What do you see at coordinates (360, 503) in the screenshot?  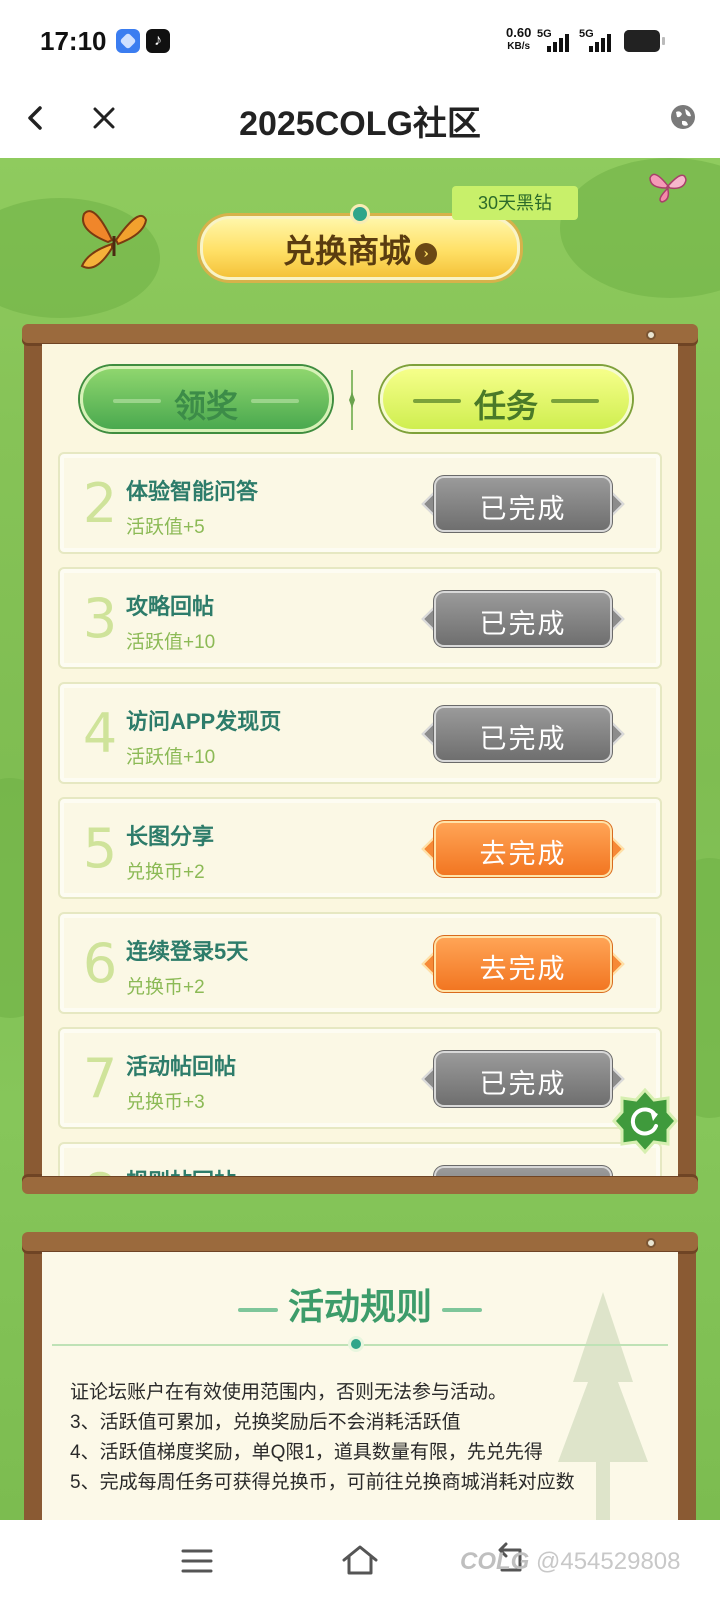 I see `task-card: 2 体验智能问答活跃值+5 已完成` at bounding box center [360, 503].